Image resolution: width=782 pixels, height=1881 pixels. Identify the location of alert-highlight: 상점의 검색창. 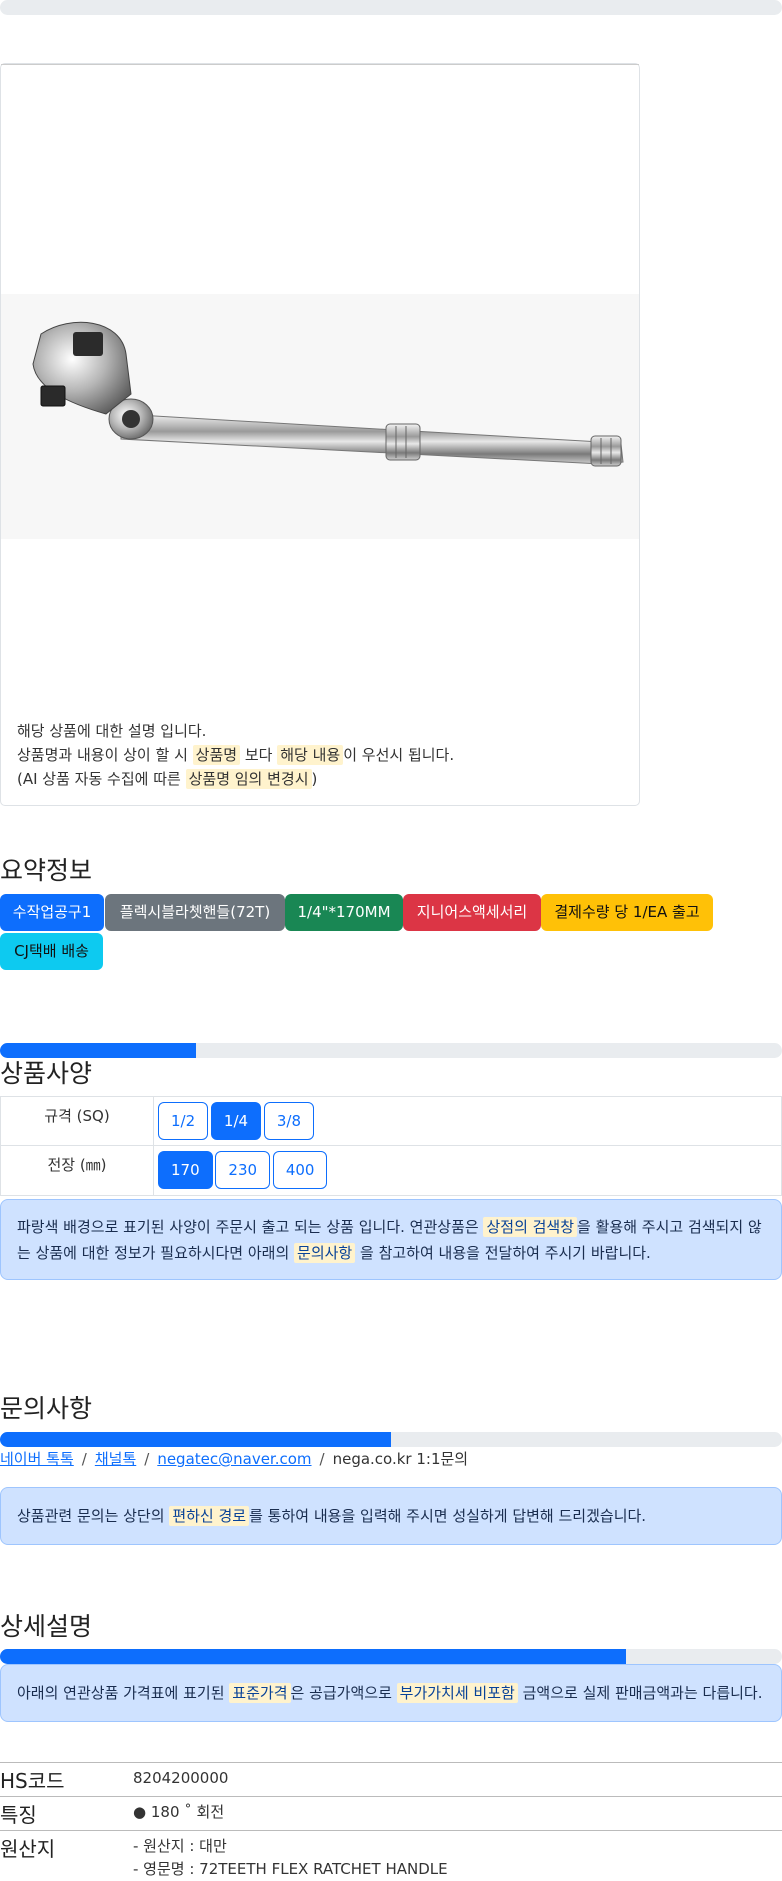
(530, 1227).